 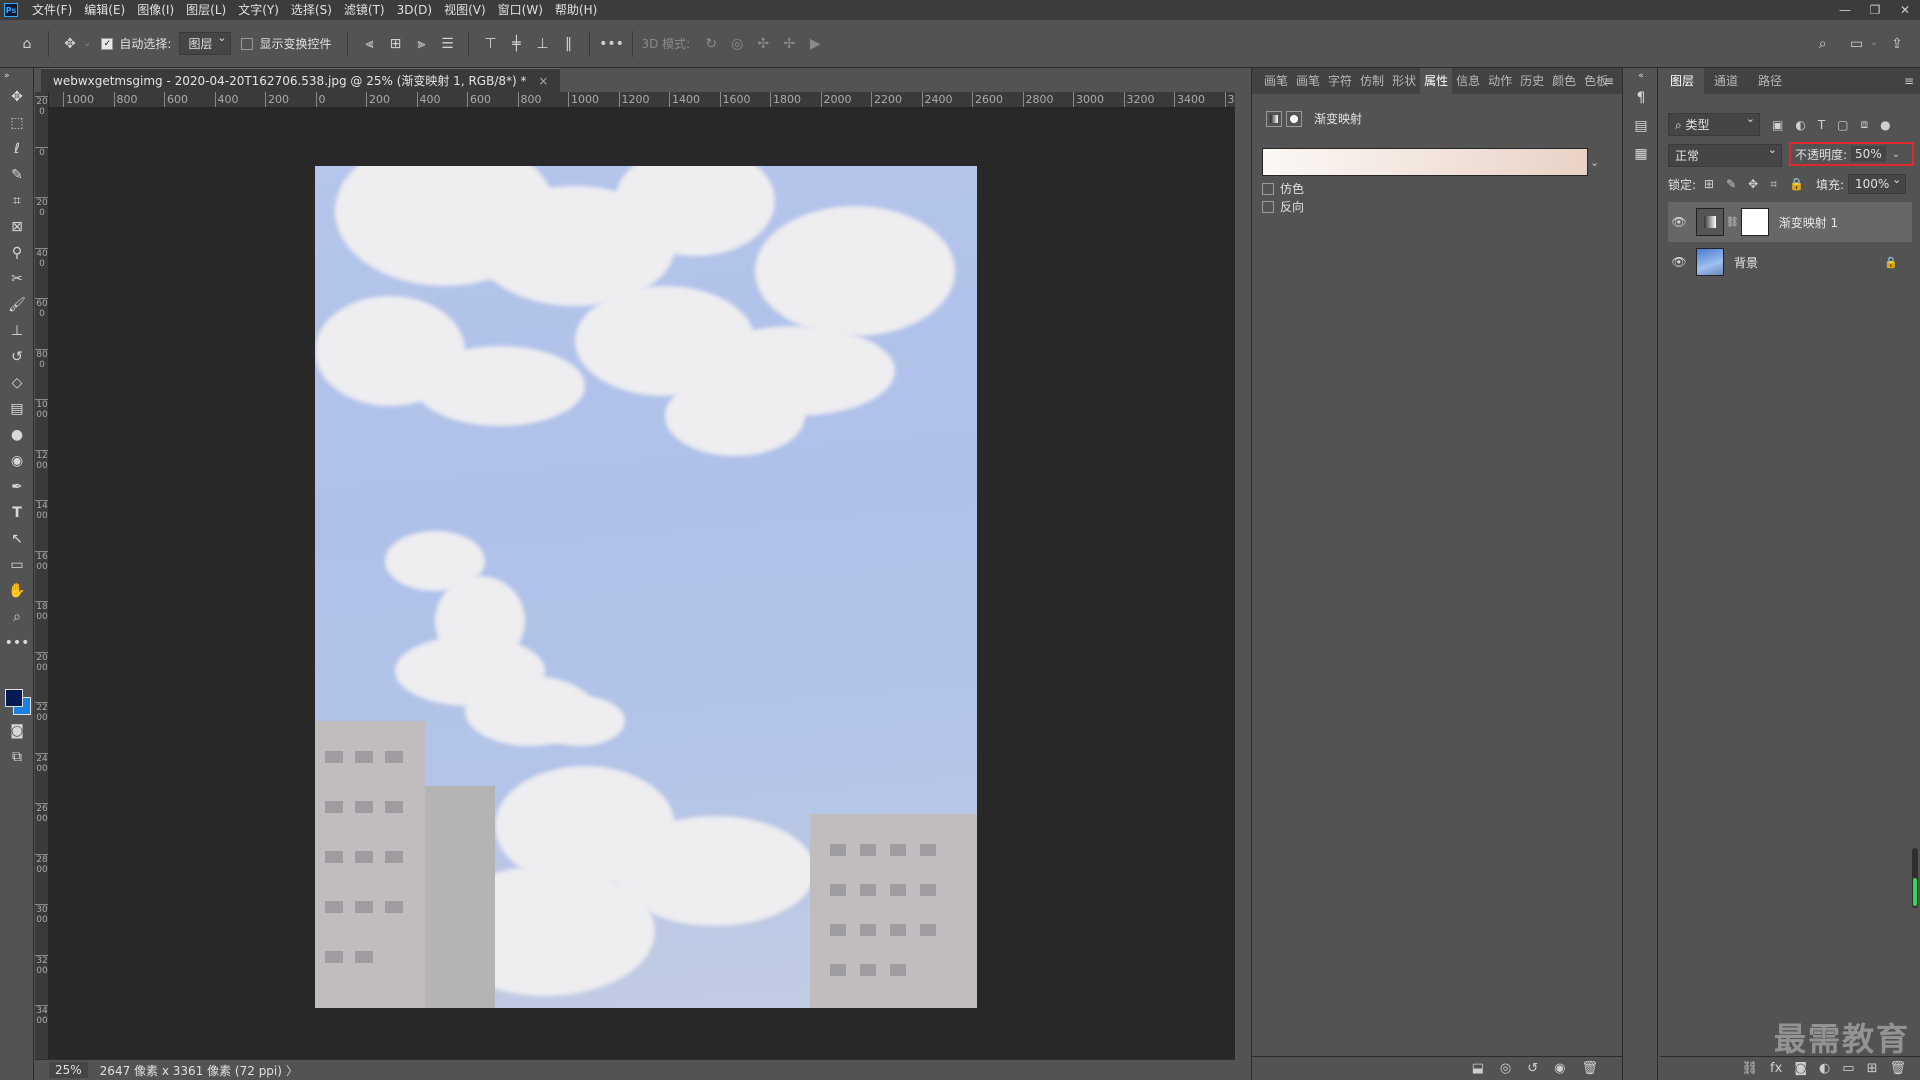 I want to click on blur-tool-icon: ●, so click(x=17, y=435).